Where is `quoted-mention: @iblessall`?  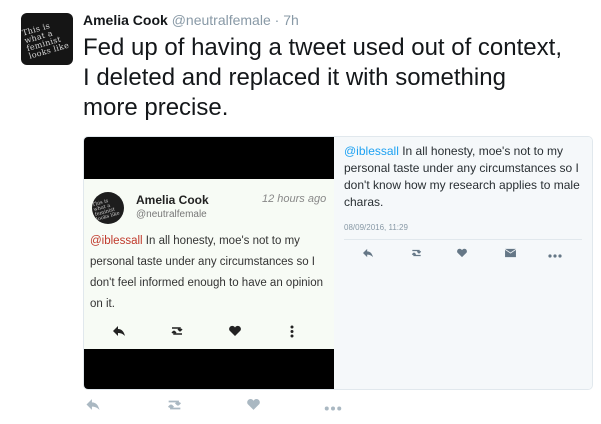 quoted-mention: @iblessall is located at coordinates (371, 151).